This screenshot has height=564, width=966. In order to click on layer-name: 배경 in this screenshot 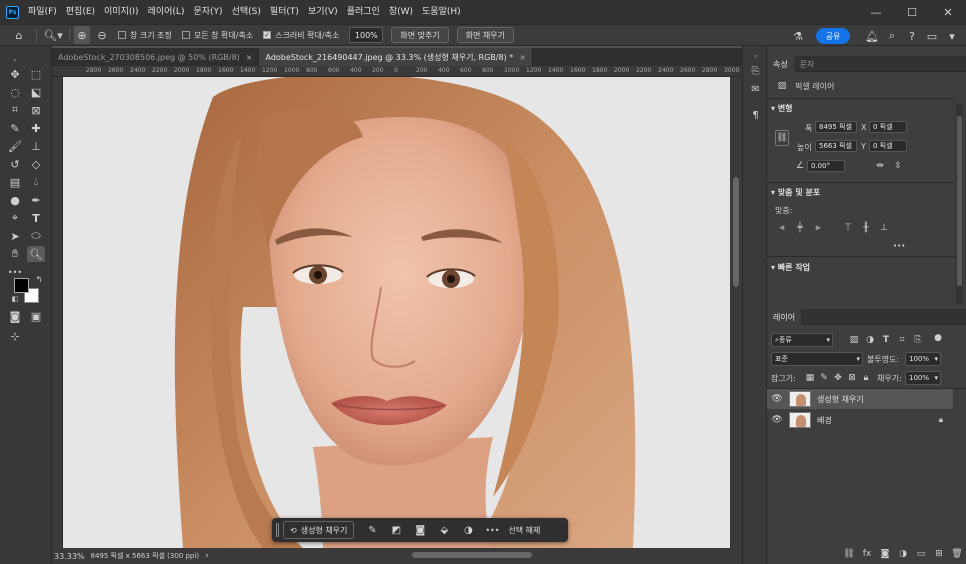, I will do `click(824, 420)`.